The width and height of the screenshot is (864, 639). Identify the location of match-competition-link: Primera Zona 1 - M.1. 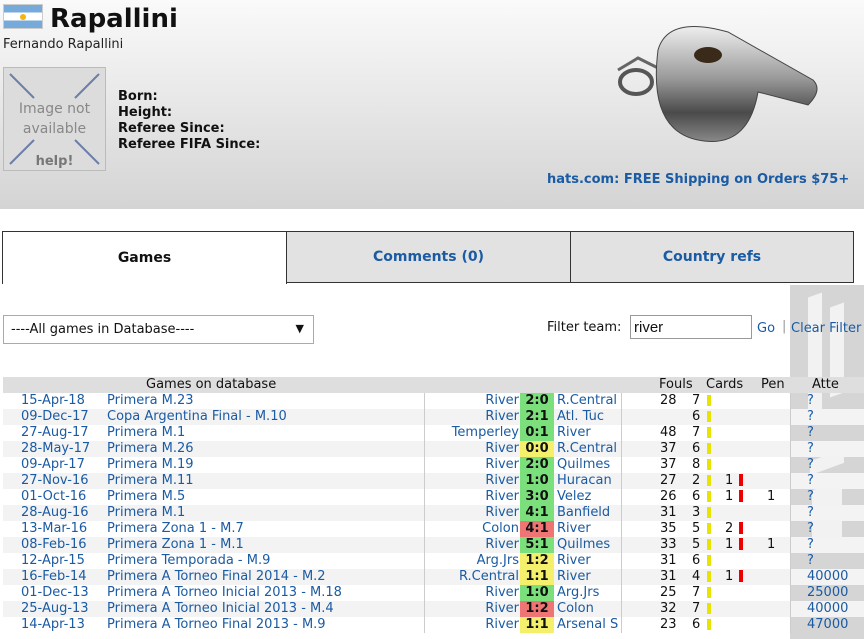
(175, 545).